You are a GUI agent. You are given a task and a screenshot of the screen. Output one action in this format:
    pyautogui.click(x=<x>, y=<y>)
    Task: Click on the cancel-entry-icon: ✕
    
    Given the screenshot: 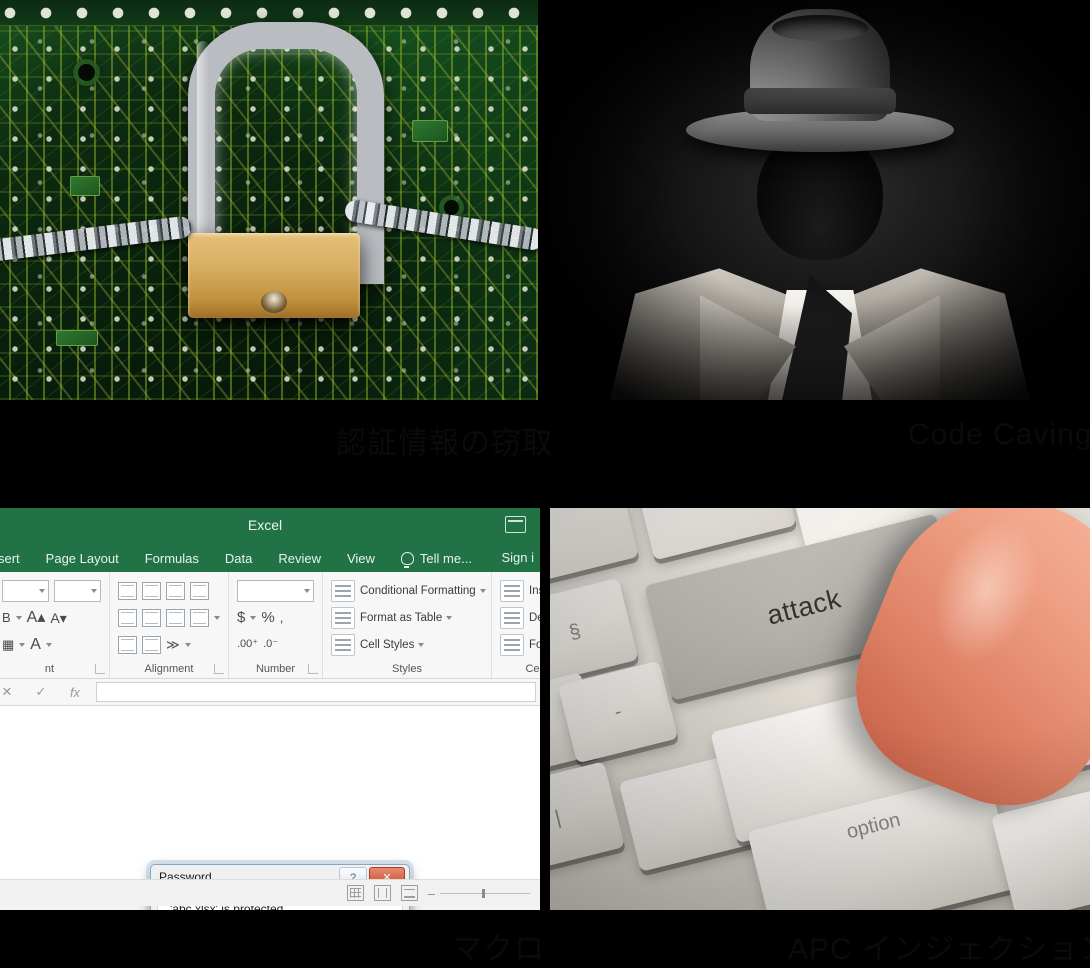 What is the action you would take?
    pyautogui.click(x=12, y=692)
    